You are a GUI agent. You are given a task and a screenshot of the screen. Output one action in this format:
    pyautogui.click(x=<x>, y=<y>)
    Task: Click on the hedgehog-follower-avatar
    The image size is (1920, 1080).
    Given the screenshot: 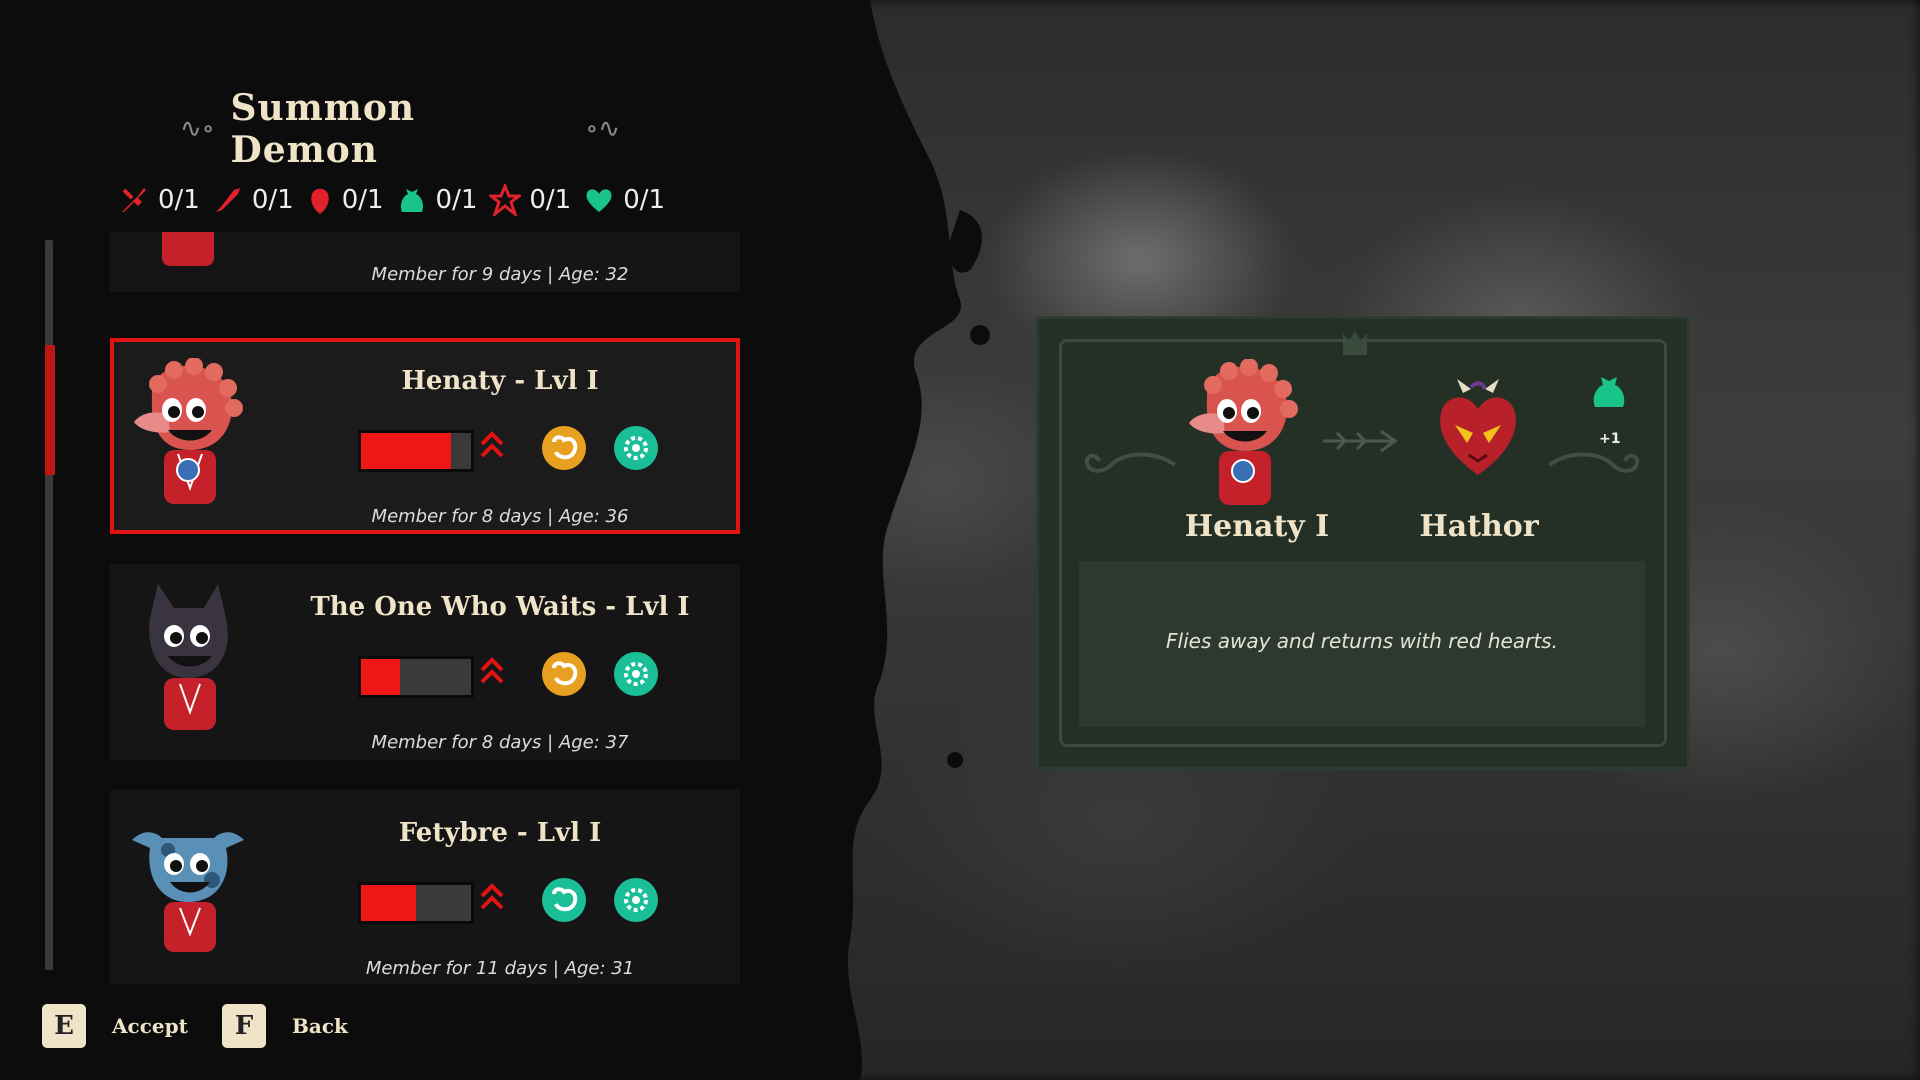 What is the action you would take?
    pyautogui.click(x=188, y=434)
    